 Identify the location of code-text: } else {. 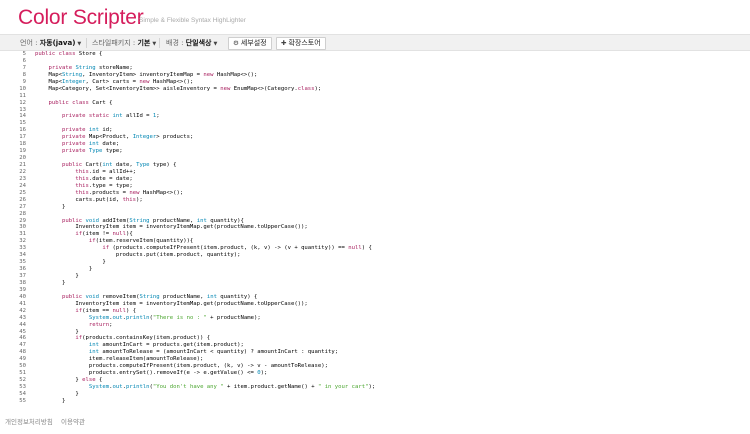
(69, 380).